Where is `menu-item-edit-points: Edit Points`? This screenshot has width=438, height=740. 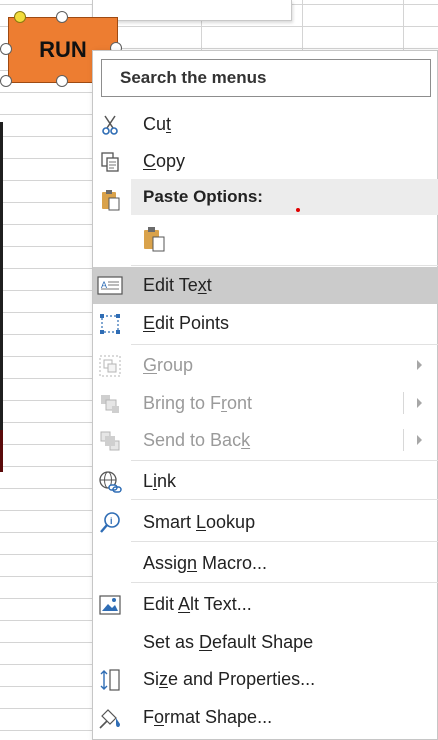 menu-item-edit-points: Edit Points is located at coordinates (265, 323).